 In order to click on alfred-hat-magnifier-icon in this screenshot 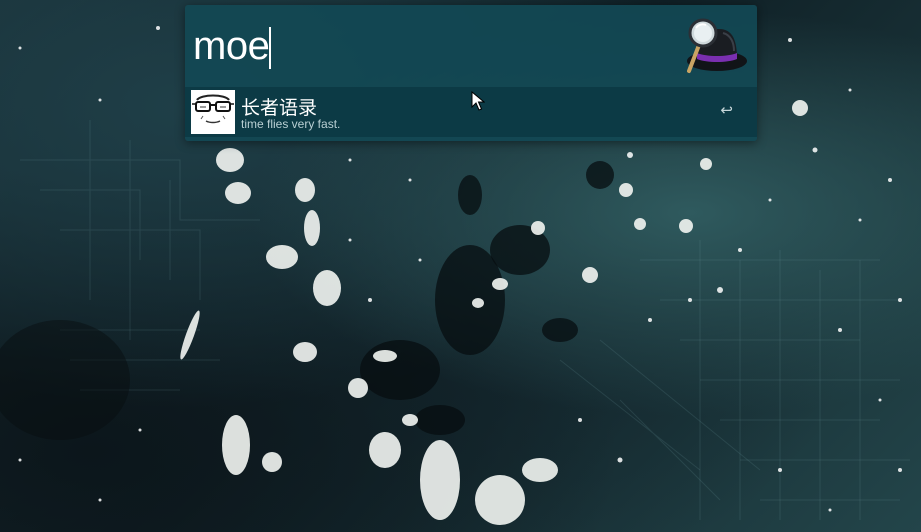, I will do `click(717, 45)`.